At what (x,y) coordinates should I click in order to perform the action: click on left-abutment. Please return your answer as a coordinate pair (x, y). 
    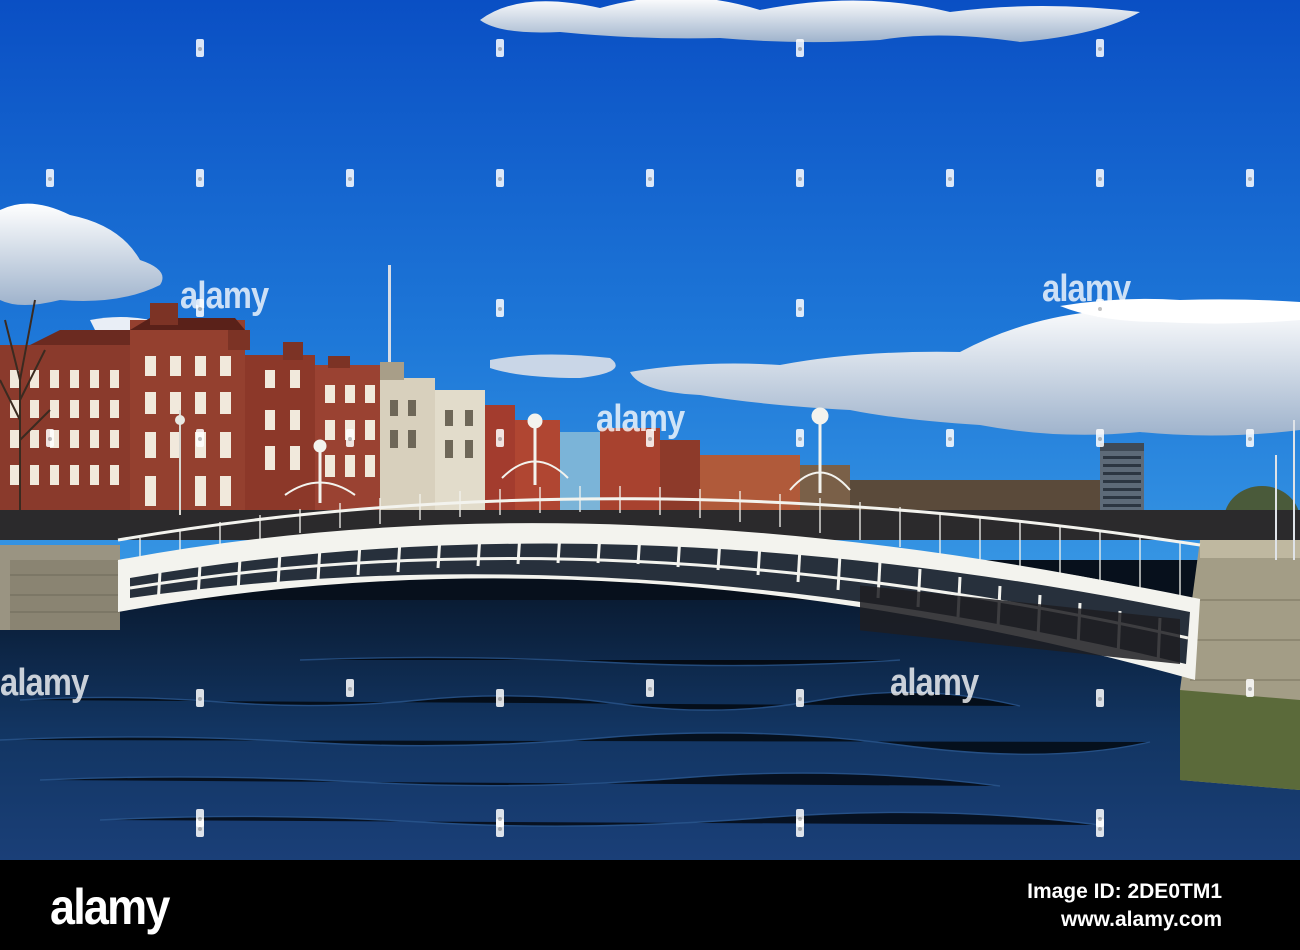
    Looking at the image, I should click on (60, 587).